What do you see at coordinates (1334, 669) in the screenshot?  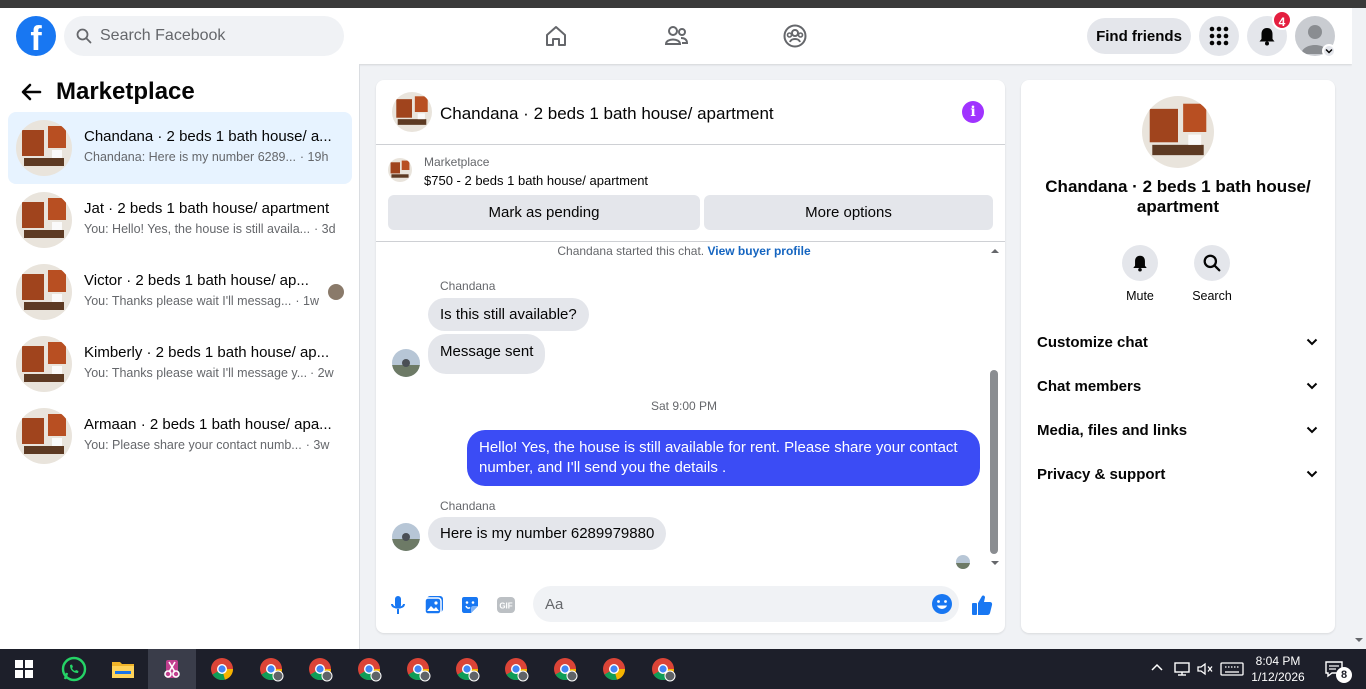 I see `action-center-button: 8` at bounding box center [1334, 669].